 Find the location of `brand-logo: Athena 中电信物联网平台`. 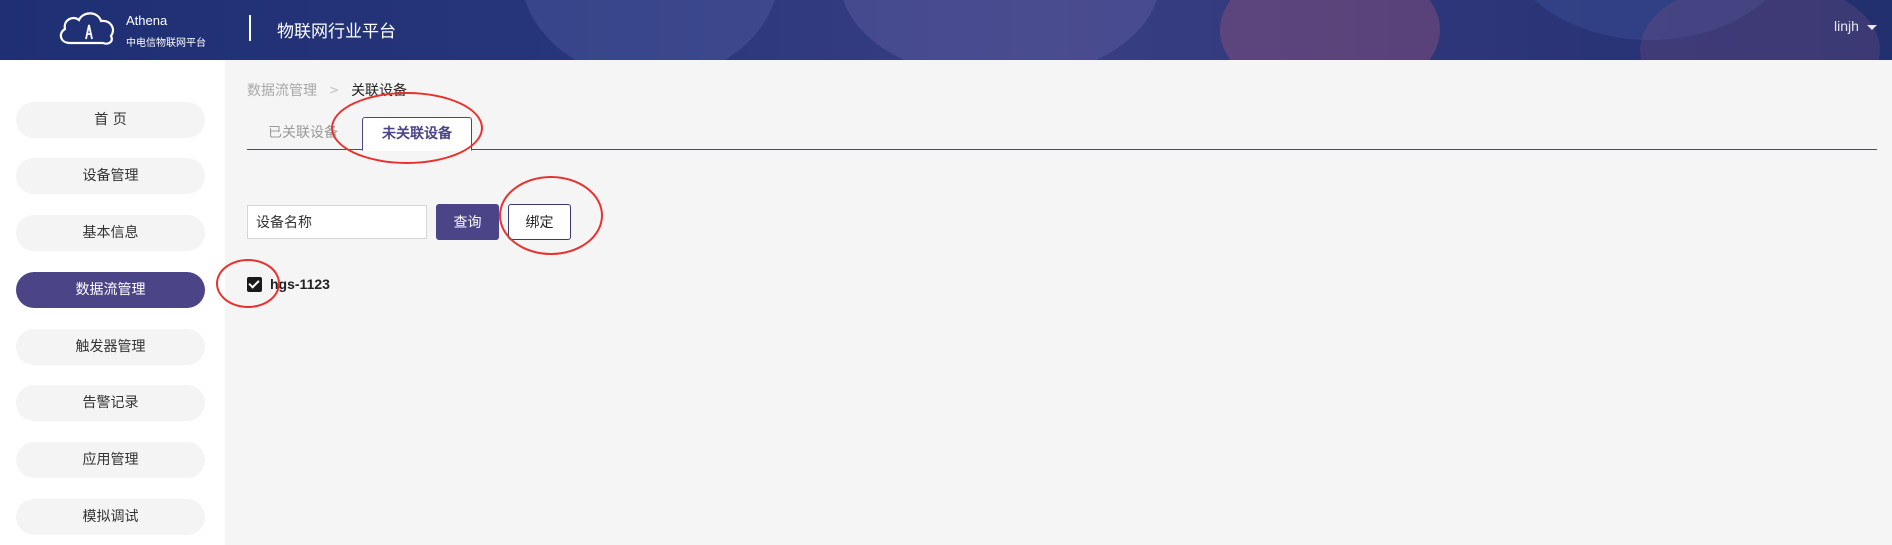

brand-logo: Athena 中电信物联网平台 is located at coordinates (136, 29).